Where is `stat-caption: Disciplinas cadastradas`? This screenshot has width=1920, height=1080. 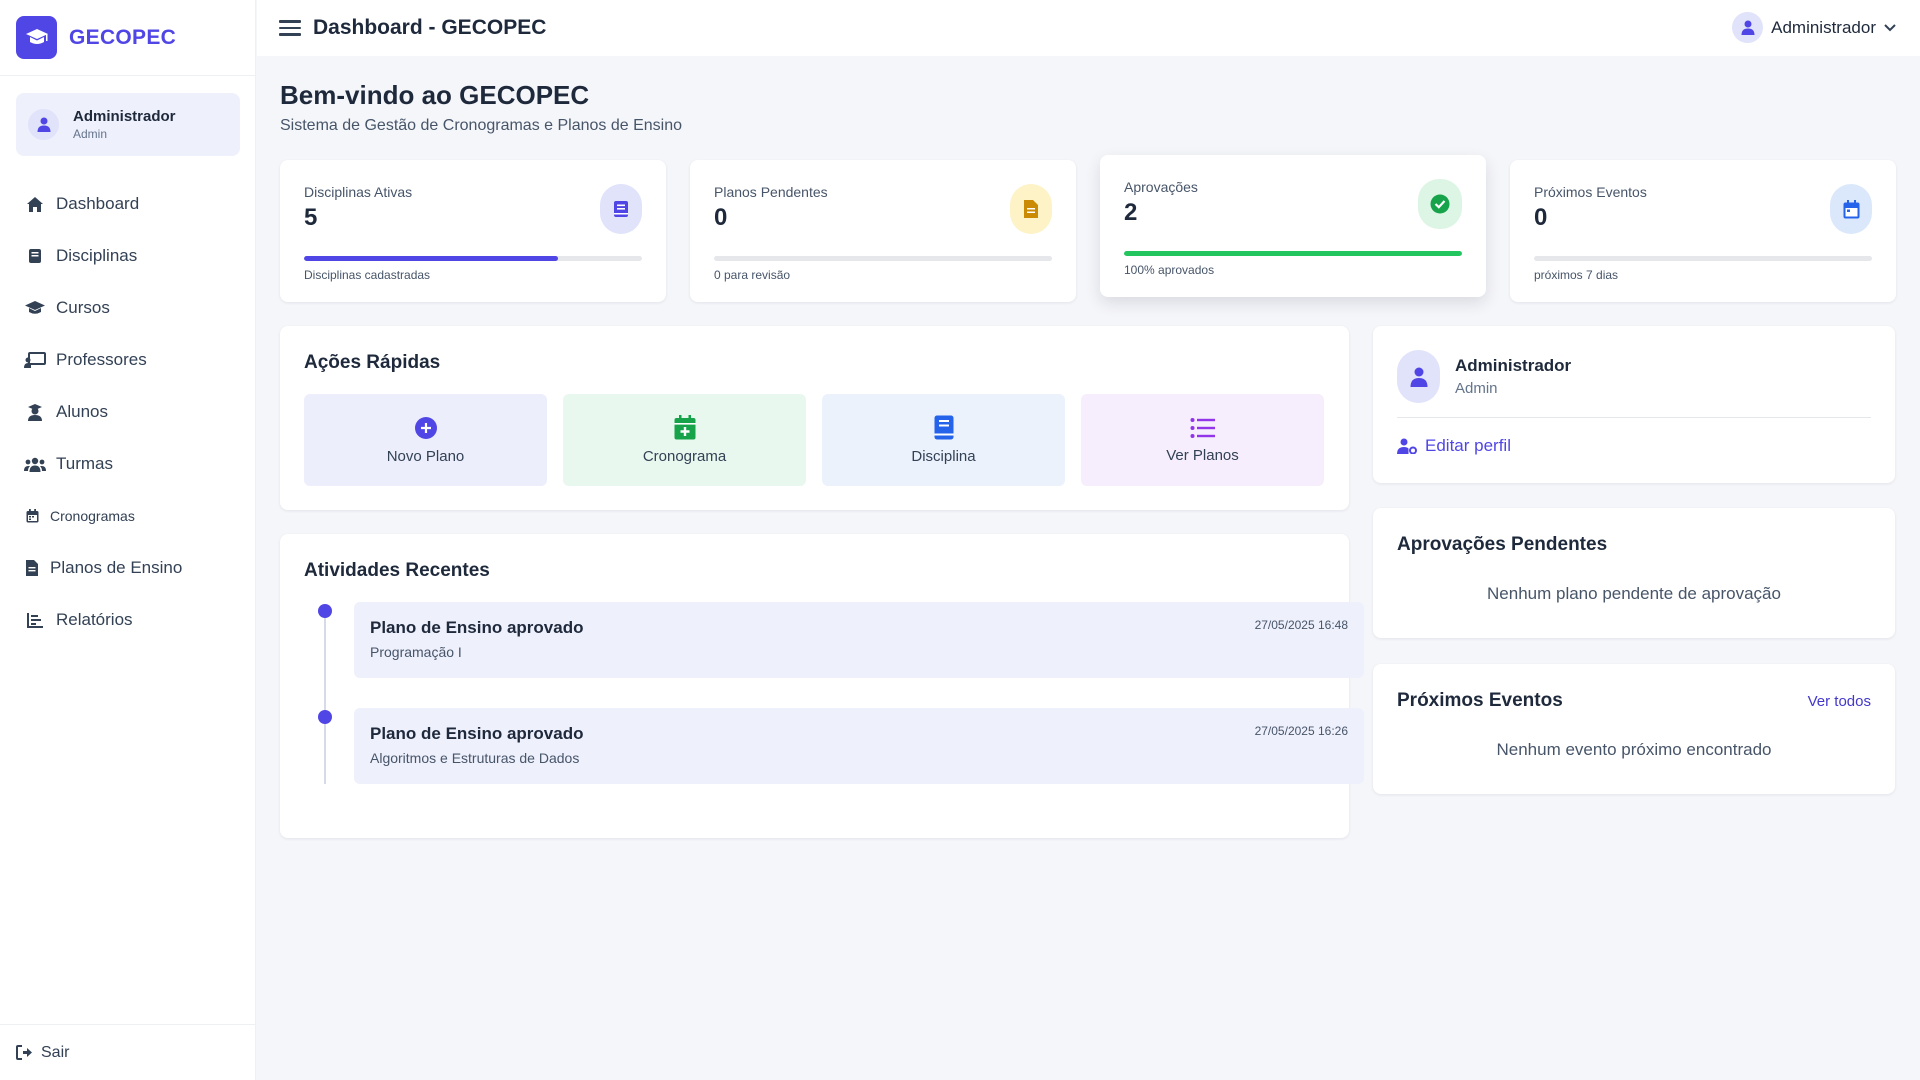
stat-caption: Disciplinas cadastradas is located at coordinates (367, 275).